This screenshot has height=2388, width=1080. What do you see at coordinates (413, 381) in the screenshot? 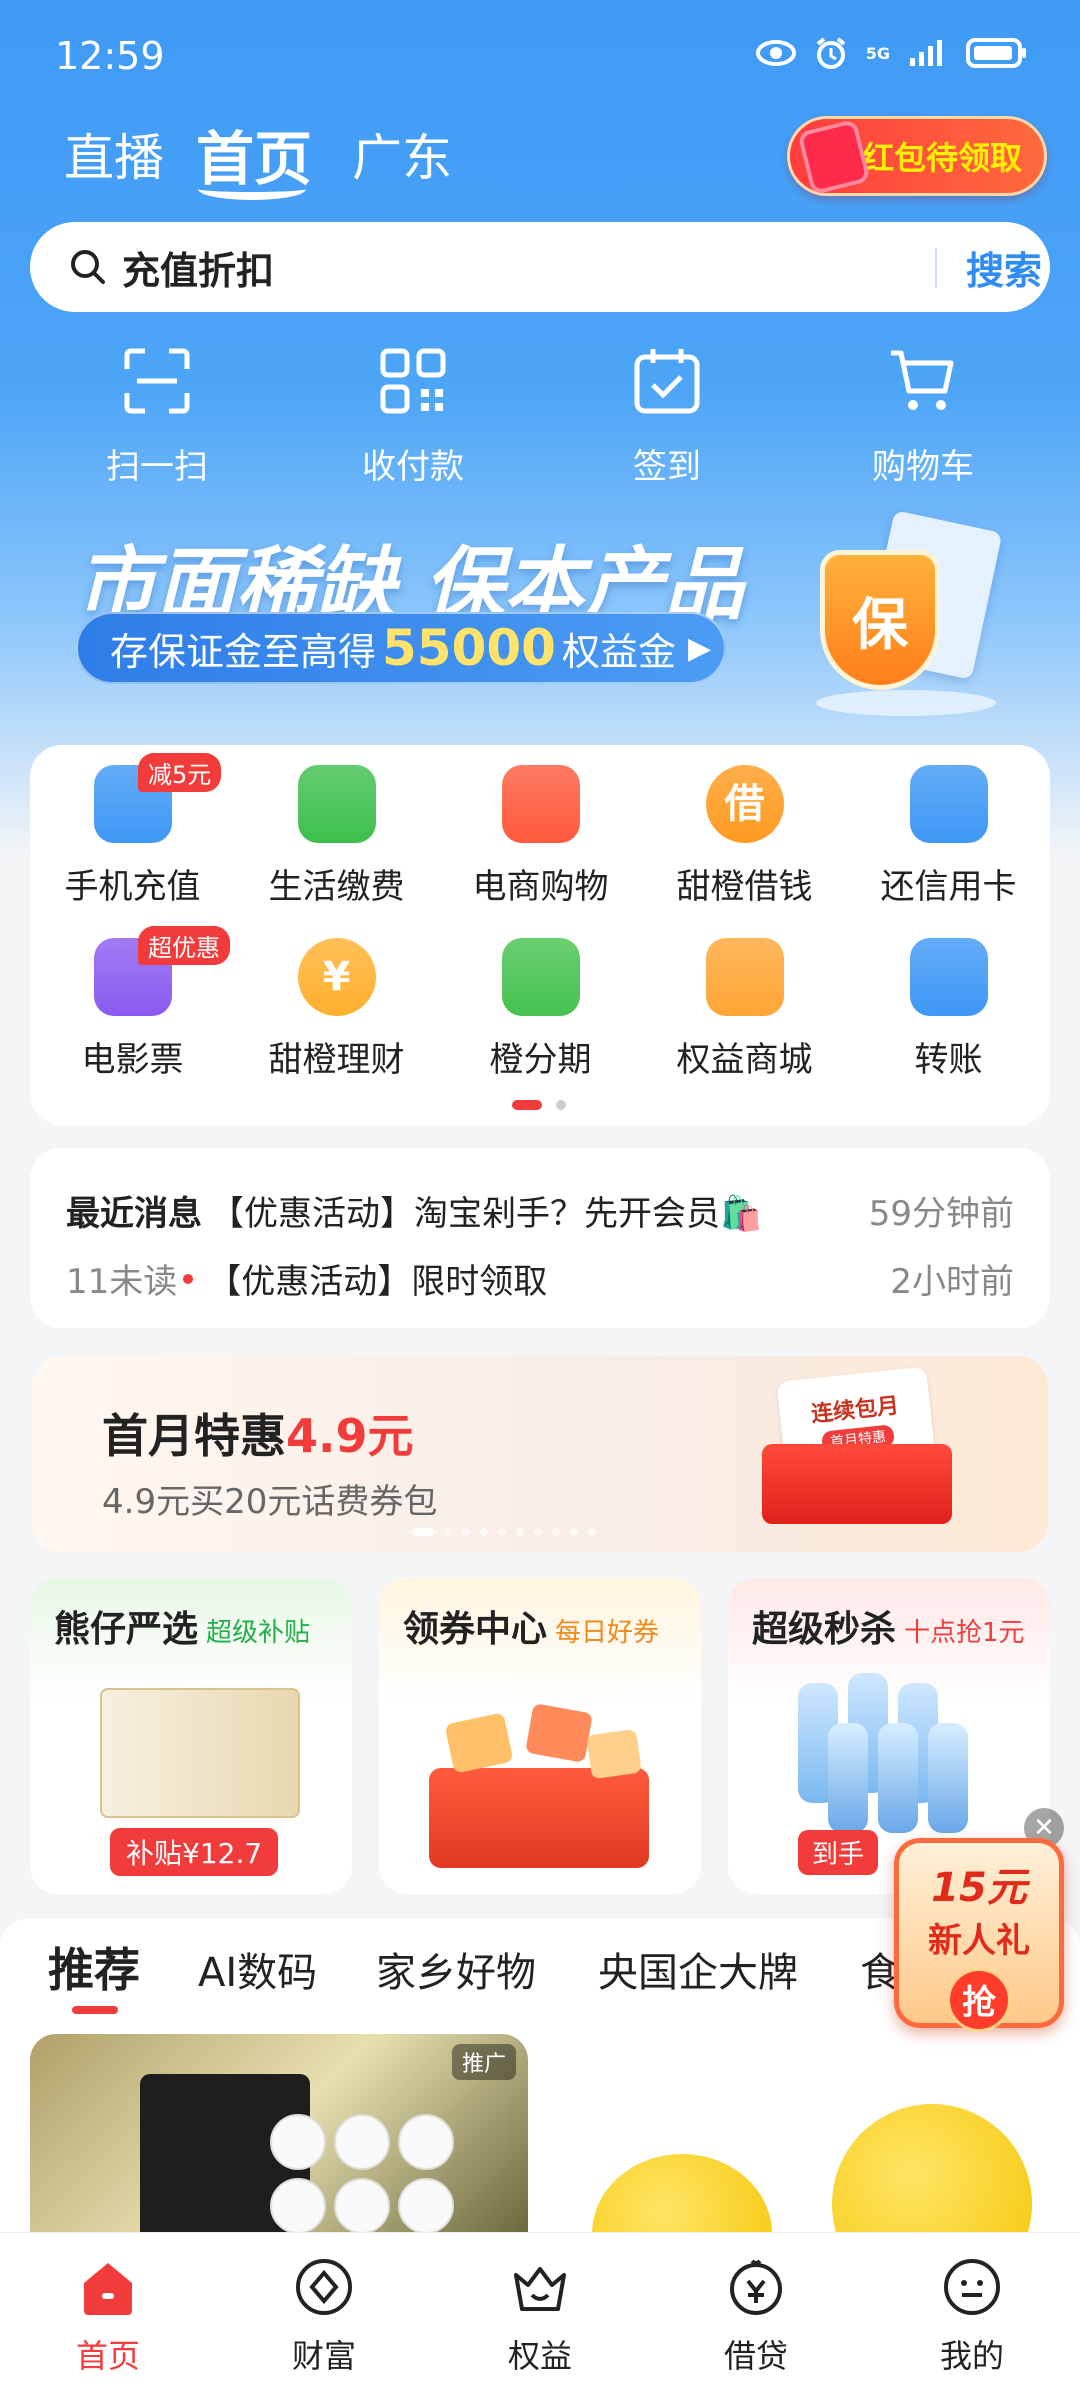
I see `qrcode-icon` at bounding box center [413, 381].